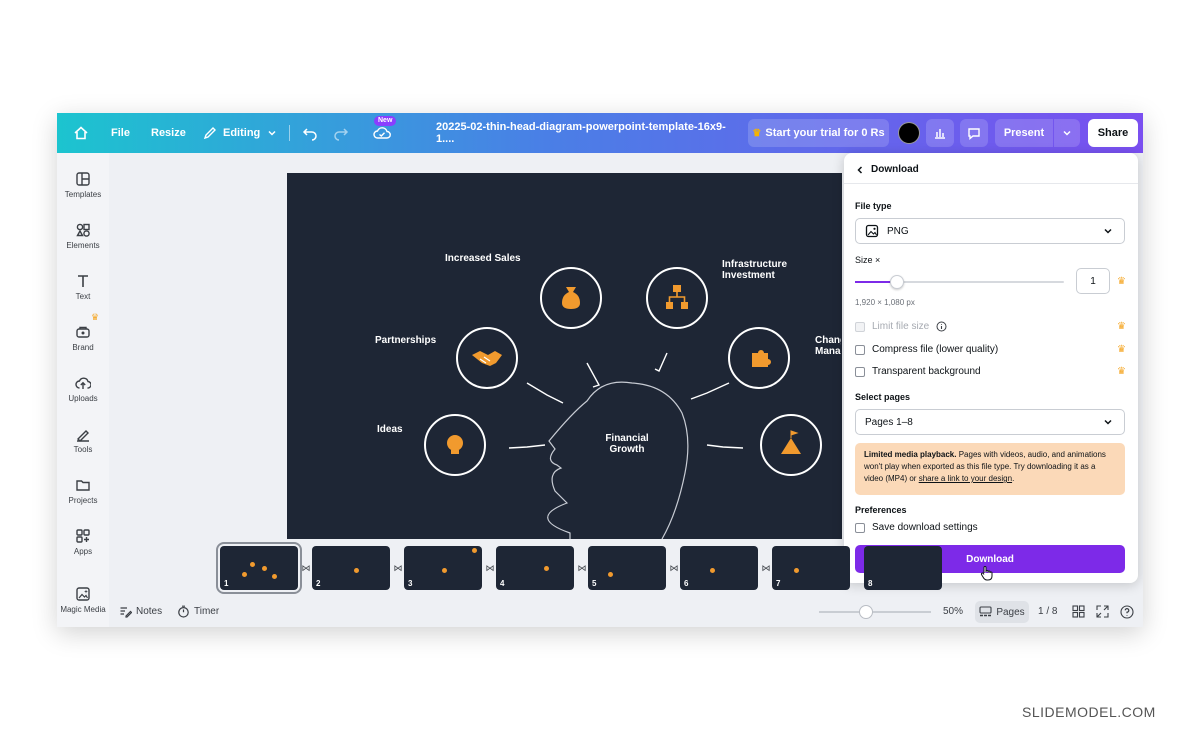 The height and width of the screenshot is (743, 1200). Describe the element at coordinates (953, 611) in the screenshot. I see `zoom-level: 50%` at that location.